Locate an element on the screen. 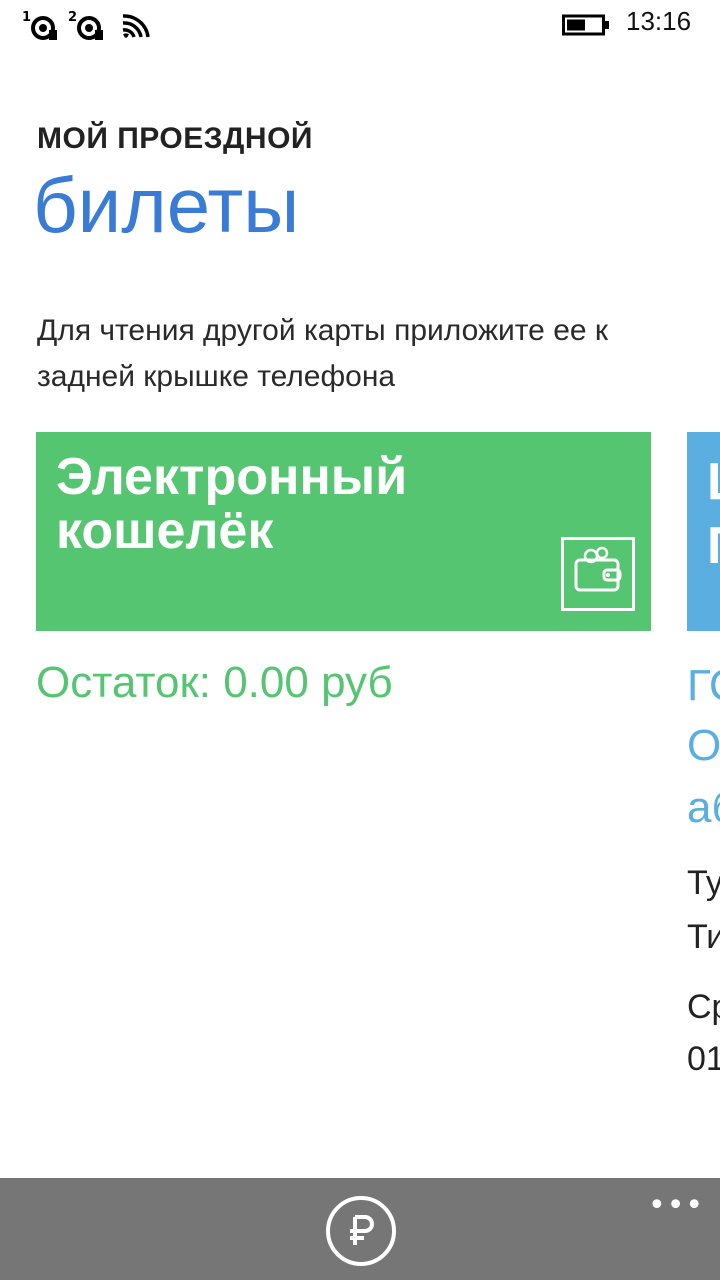 The width and height of the screenshot is (720, 1280). pass-card-detail: Ту is located at coordinates (703, 883).